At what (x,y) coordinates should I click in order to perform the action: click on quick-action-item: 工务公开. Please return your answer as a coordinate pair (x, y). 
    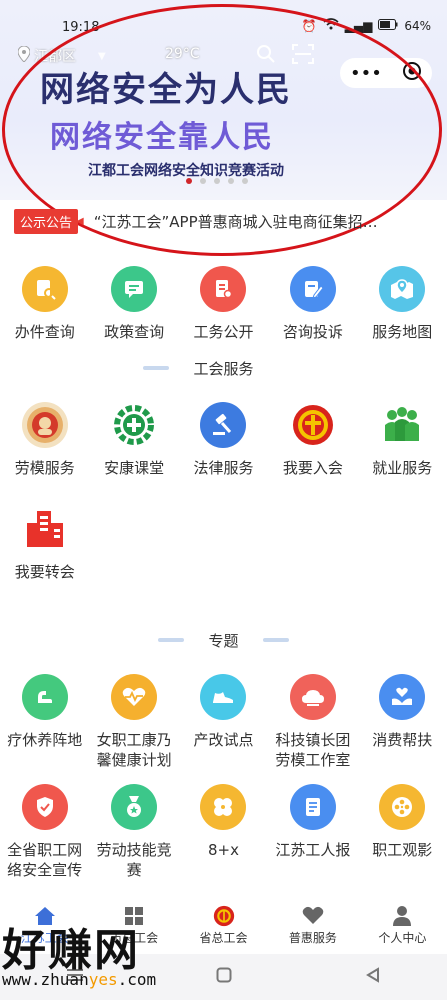
    Looking at the image, I should click on (223, 304).